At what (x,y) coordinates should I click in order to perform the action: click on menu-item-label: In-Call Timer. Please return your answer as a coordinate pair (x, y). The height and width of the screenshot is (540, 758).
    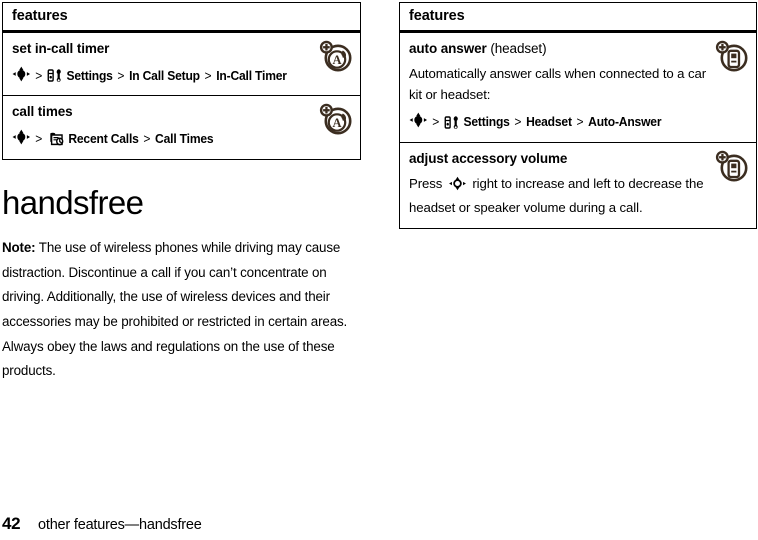
    Looking at the image, I should click on (251, 75).